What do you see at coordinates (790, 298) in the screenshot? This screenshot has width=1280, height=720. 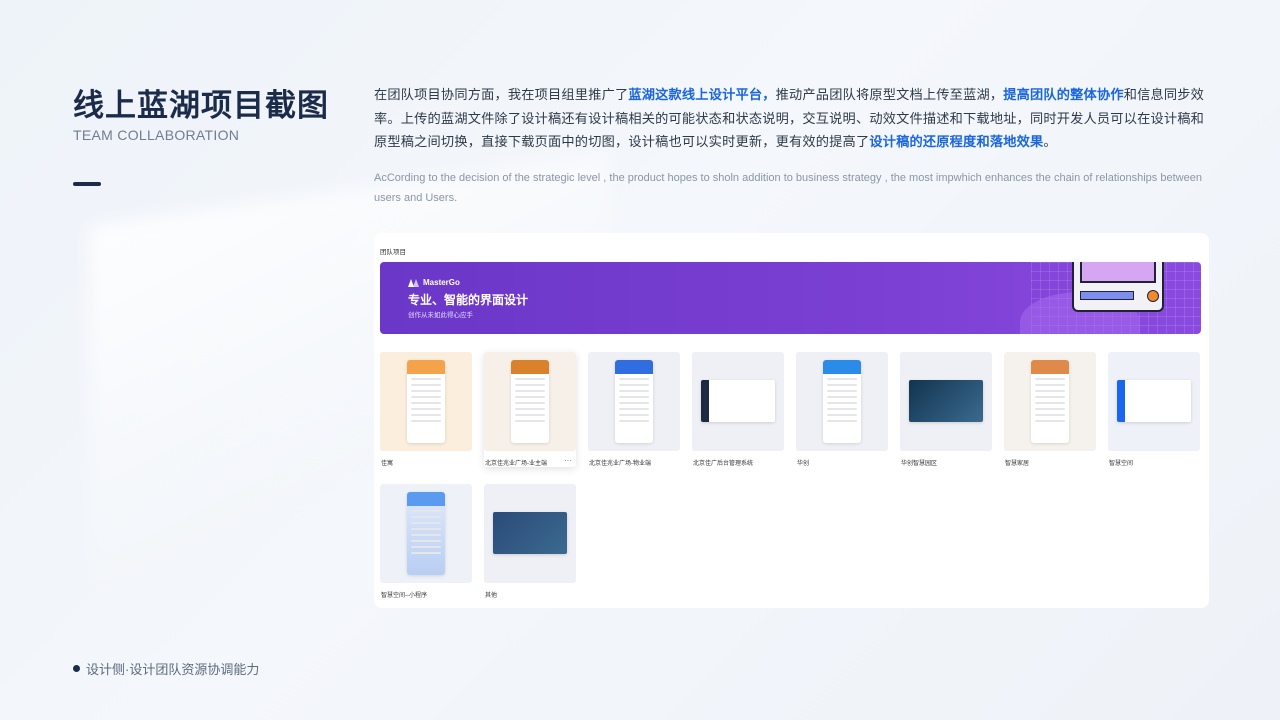 I see `mastergo-banner: MasterGo 专业、智能的界面设计 创作从未如此得心应手` at bounding box center [790, 298].